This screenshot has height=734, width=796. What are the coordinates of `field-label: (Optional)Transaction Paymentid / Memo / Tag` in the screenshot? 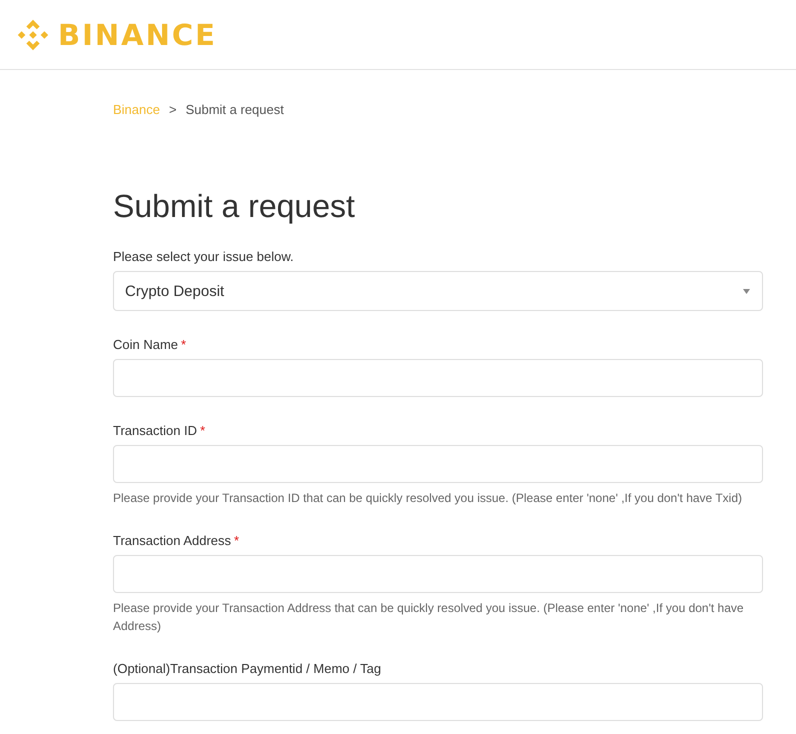 It's located at (247, 668).